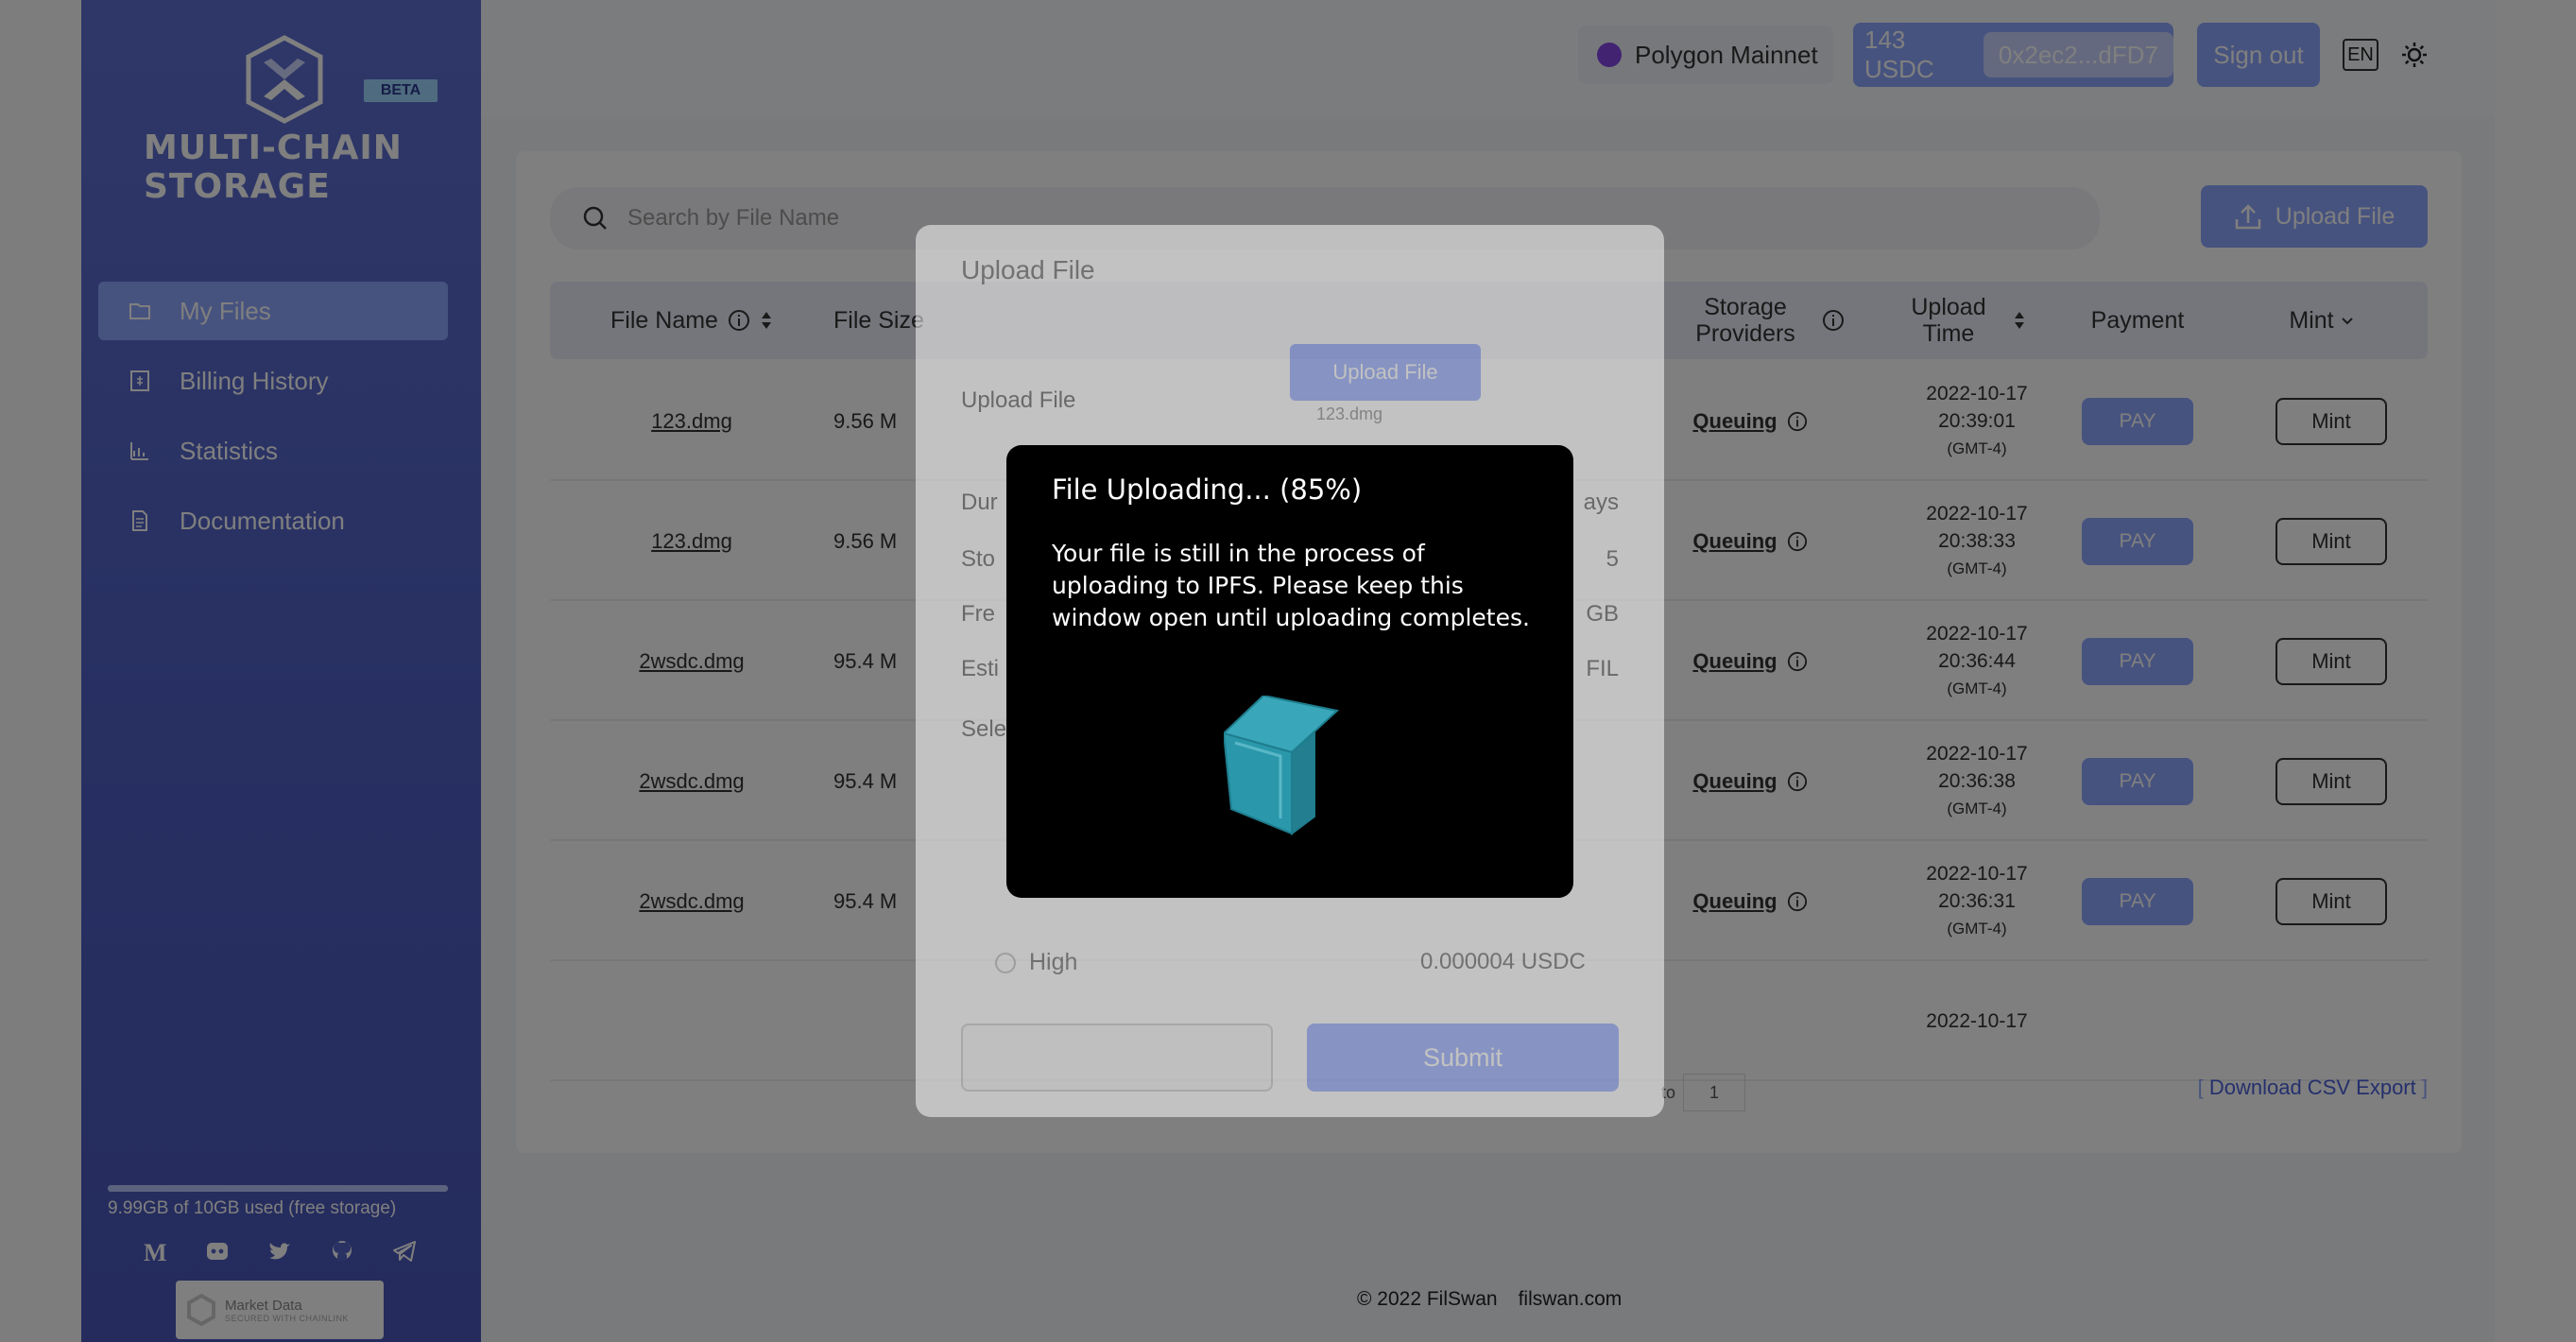 The image size is (2576, 1342). What do you see at coordinates (1207, 489) in the screenshot?
I see `upload-progress-title: File Uploading... (85%)` at bounding box center [1207, 489].